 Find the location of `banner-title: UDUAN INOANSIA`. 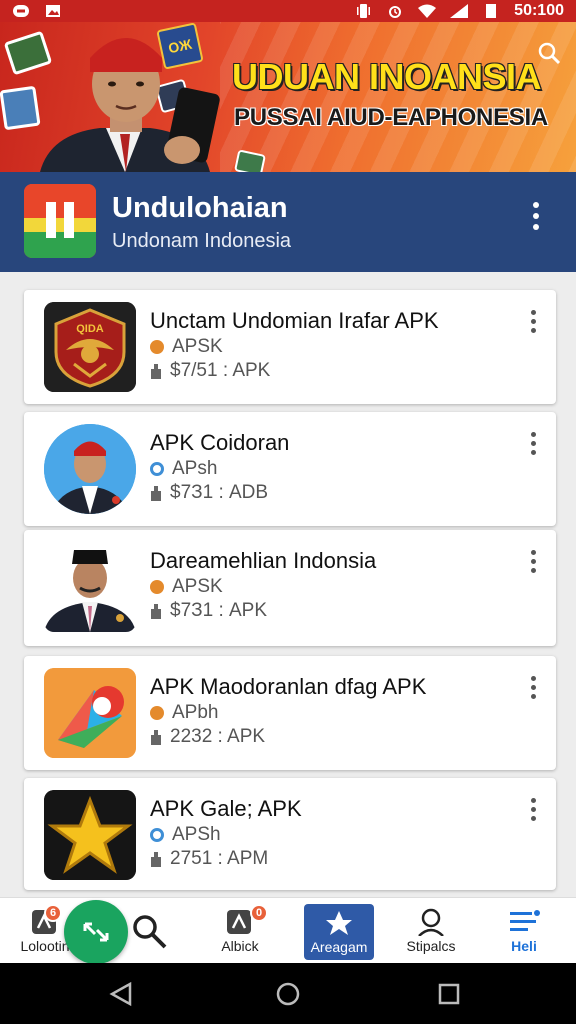

banner-title: UDUAN INOANSIA is located at coordinates (387, 76).